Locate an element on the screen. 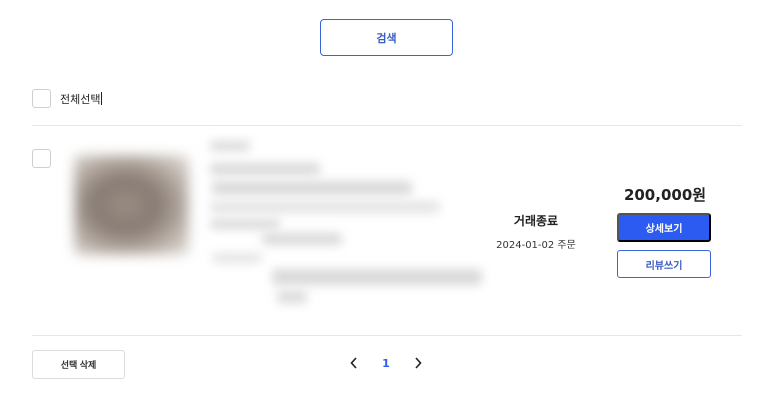 This screenshot has width=773, height=419. select-all-label: 전체선택 is located at coordinates (81, 99).